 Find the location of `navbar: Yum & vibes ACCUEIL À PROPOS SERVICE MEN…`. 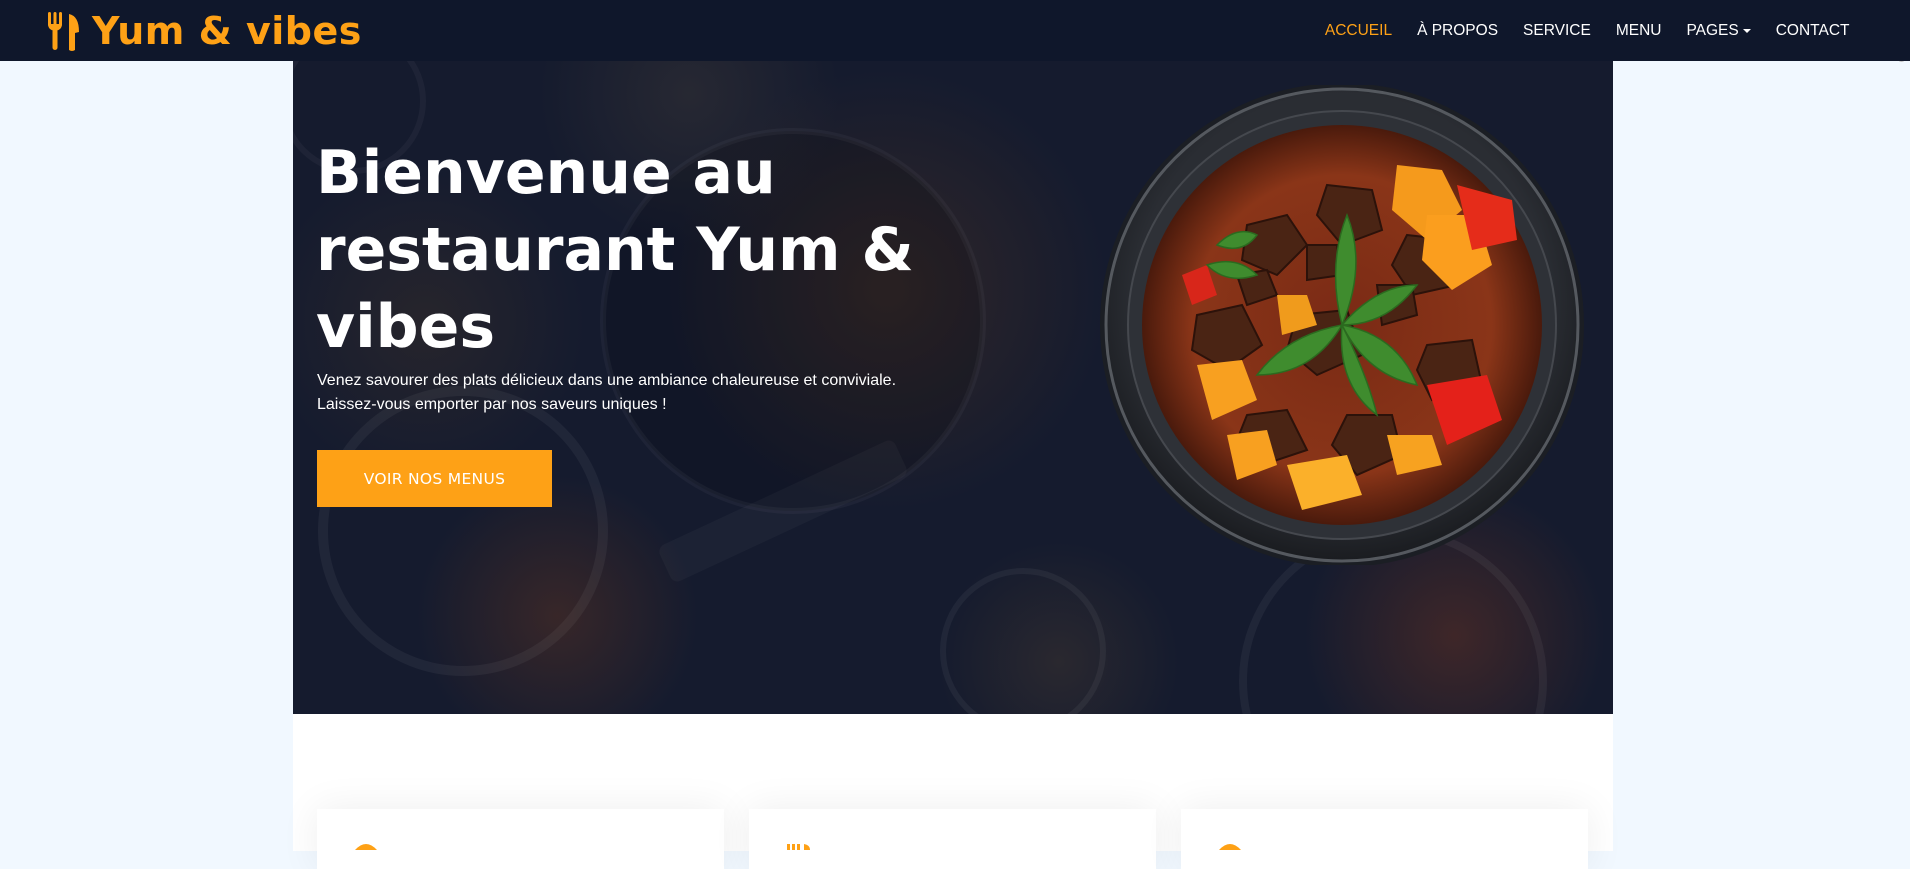

navbar: Yum & vibes ACCUEIL À PROPOS SERVICE MEN… is located at coordinates (955, 30).